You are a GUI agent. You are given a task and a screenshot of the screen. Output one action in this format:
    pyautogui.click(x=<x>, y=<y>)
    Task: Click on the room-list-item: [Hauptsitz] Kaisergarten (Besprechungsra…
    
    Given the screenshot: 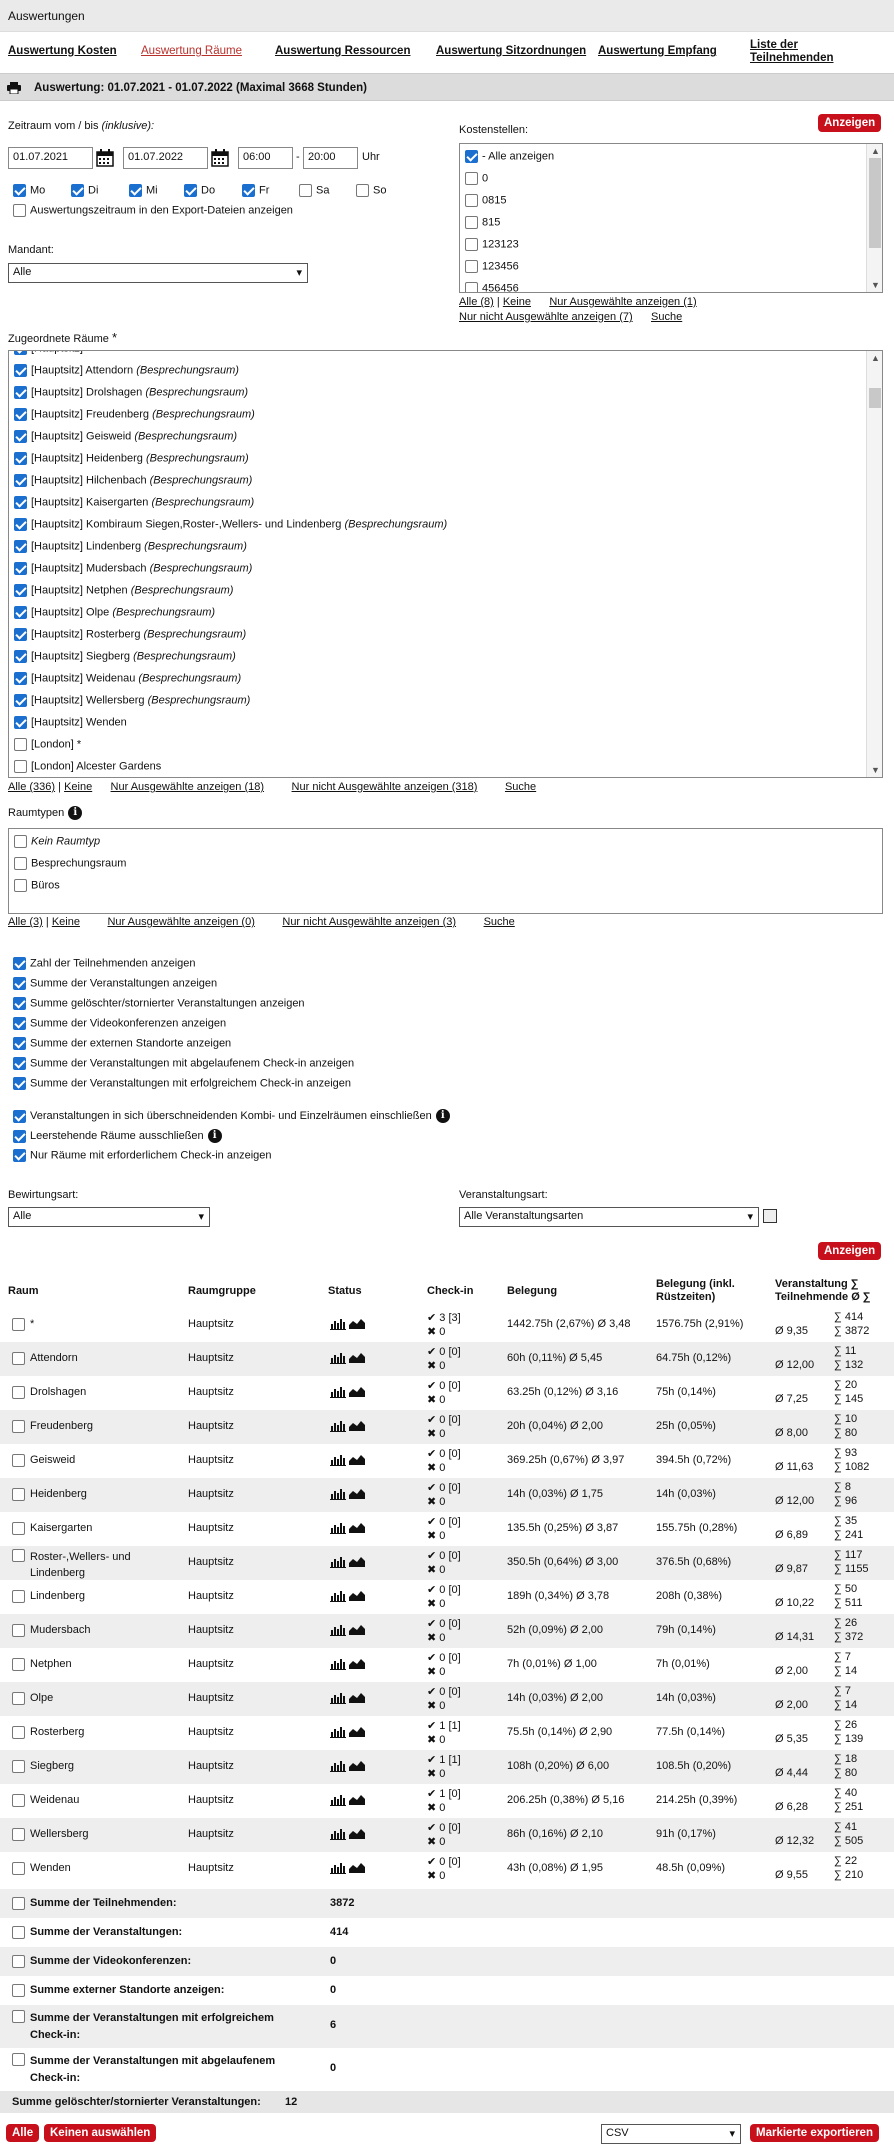 What is the action you would take?
    pyautogui.click(x=134, y=502)
    